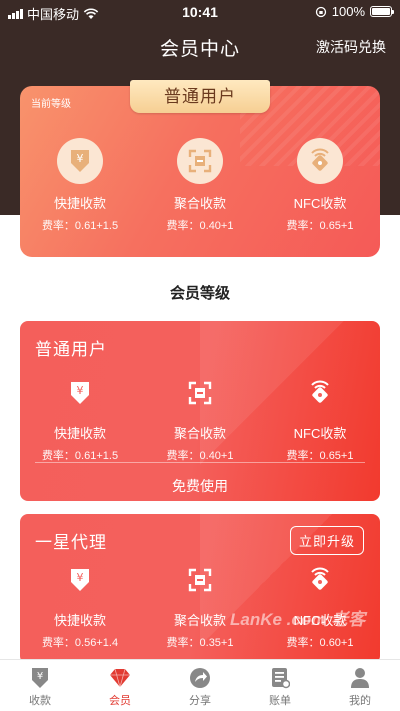 The width and height of the screenshot is (400, 711). I want to click on tab-label: 分享, so click(200, 701).